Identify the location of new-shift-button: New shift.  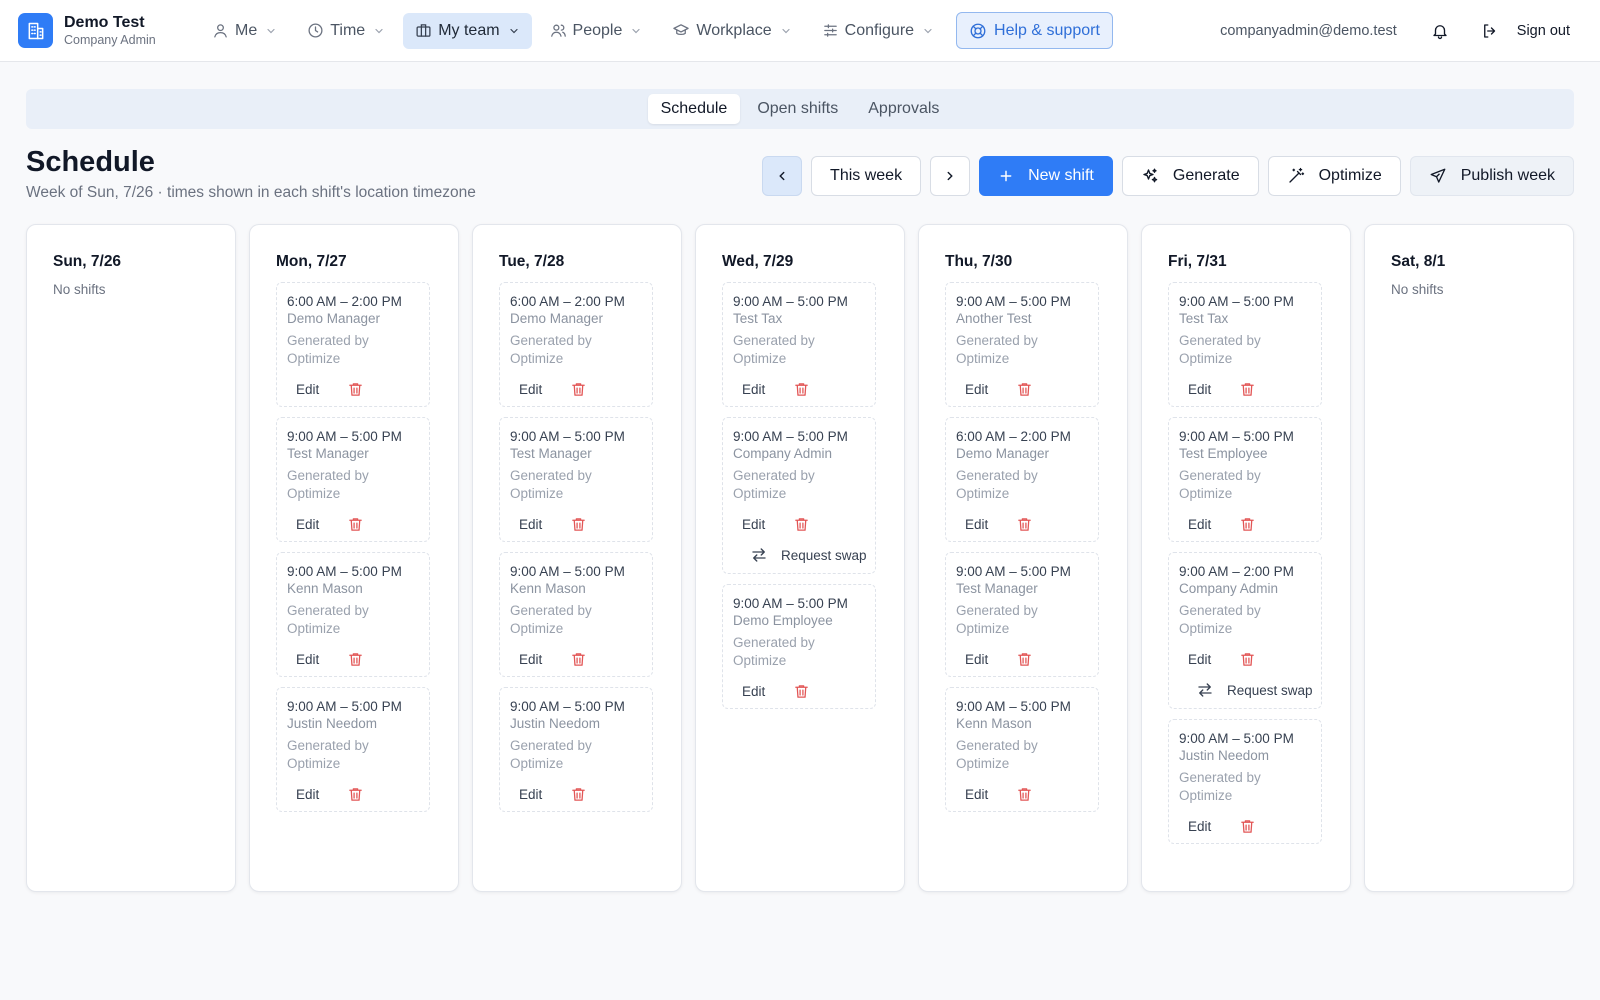
(1046, 176).